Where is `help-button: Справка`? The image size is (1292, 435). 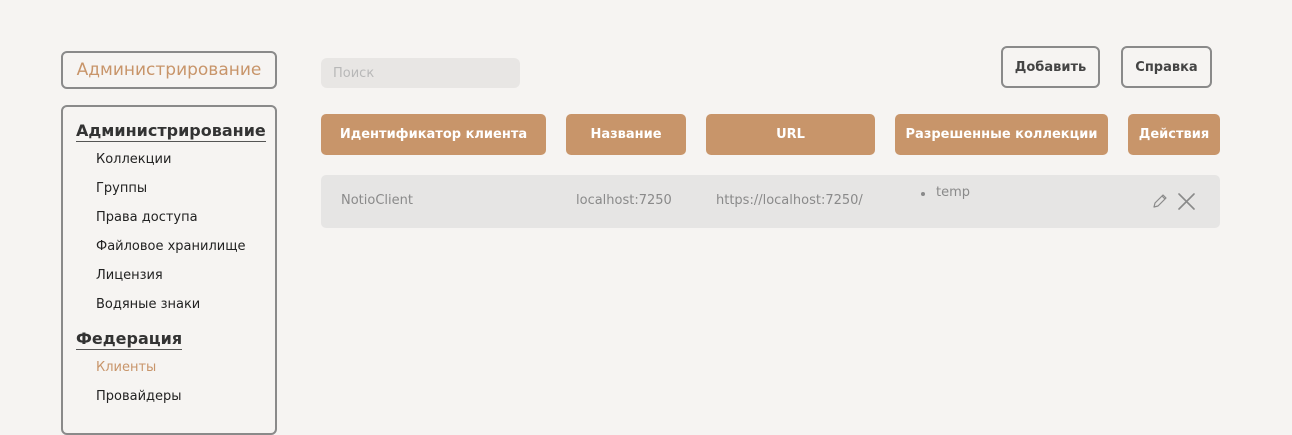
help-button: Справка is located at coordinates (1166, 67).